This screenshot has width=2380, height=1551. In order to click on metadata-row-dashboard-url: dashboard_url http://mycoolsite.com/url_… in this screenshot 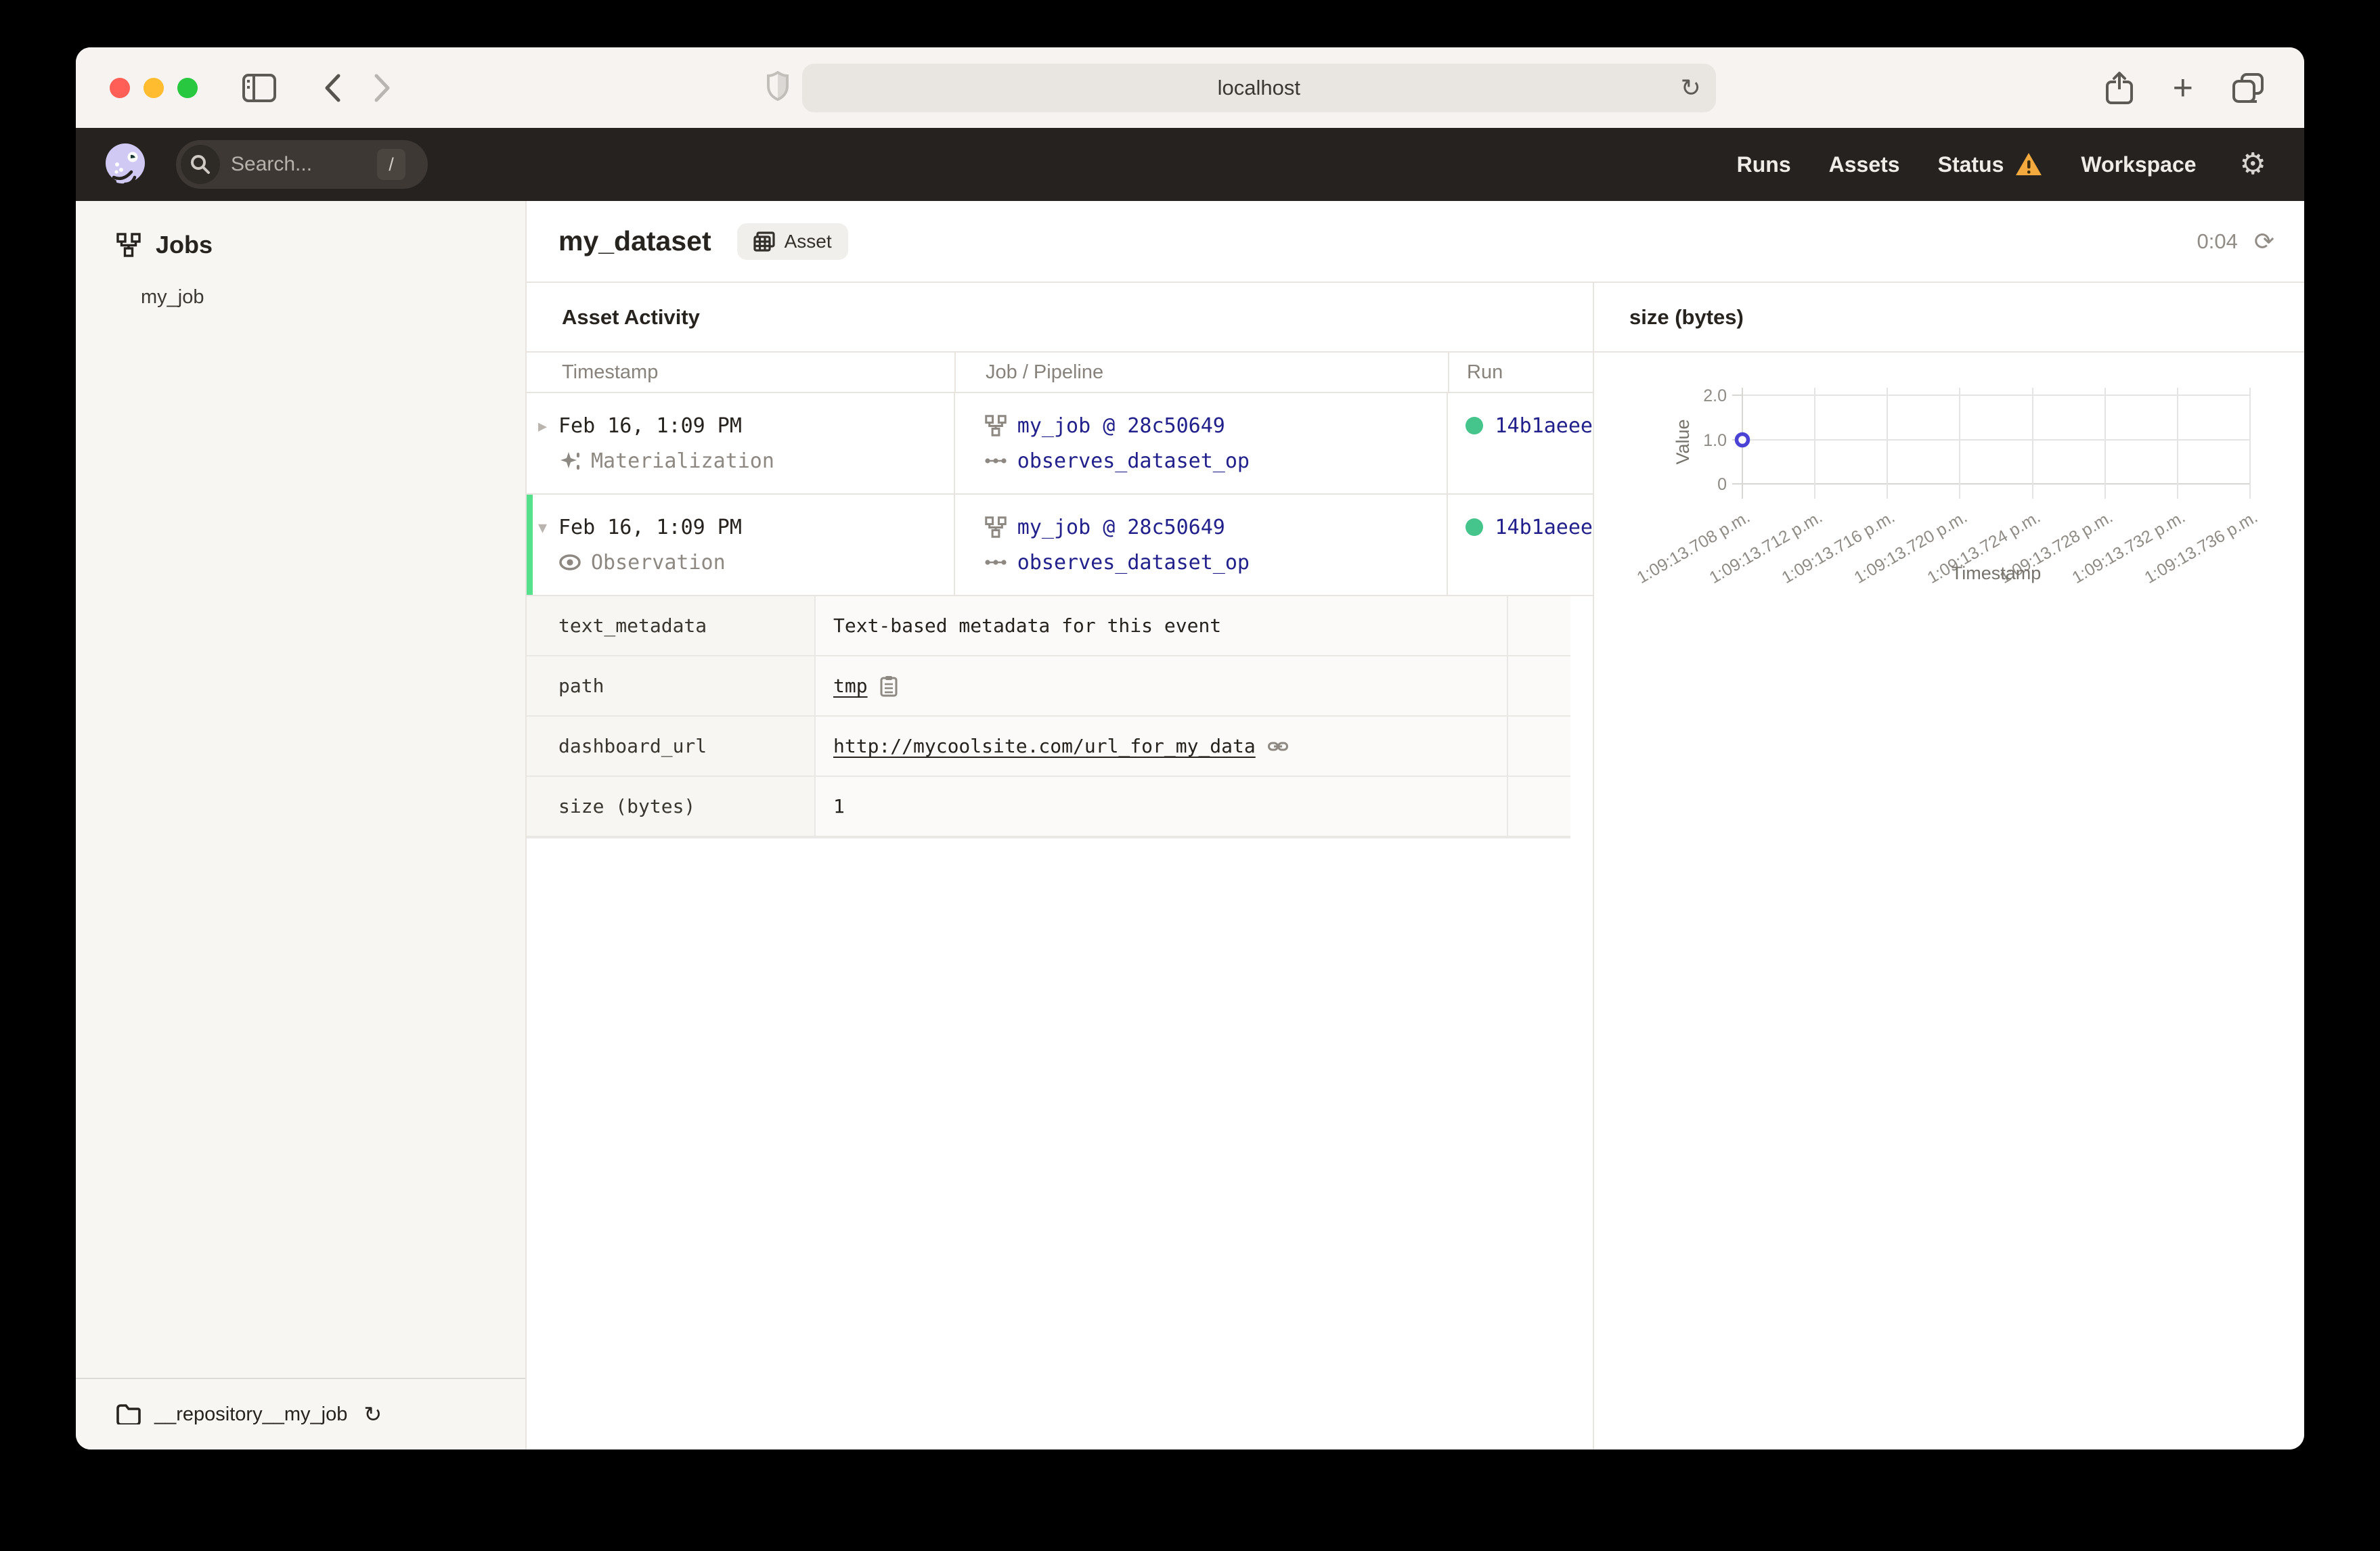, I will do `click(1048, 747)`.